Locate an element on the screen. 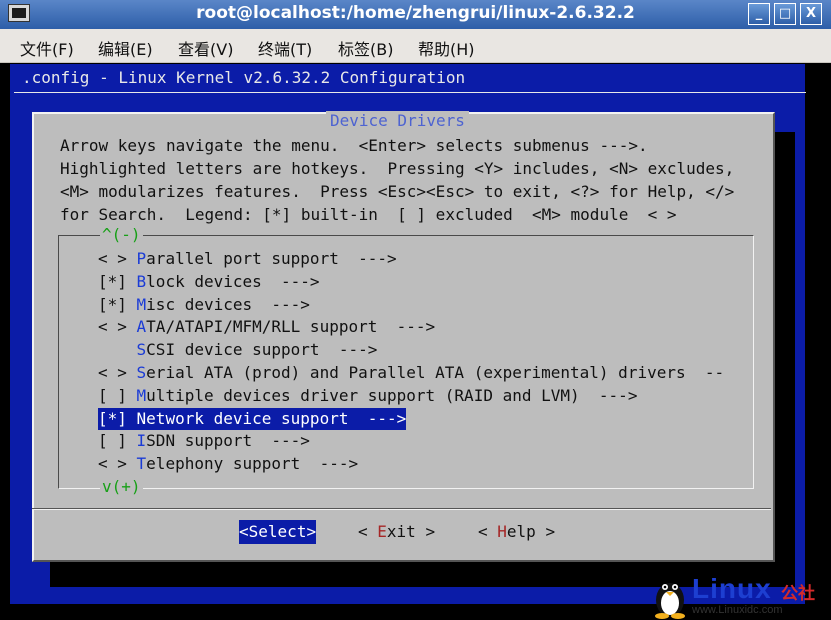 Image resolution: width=831 pixels, height=620 pixels. menu-item-label: SDN support ---> is located at coordinates (228, 441).